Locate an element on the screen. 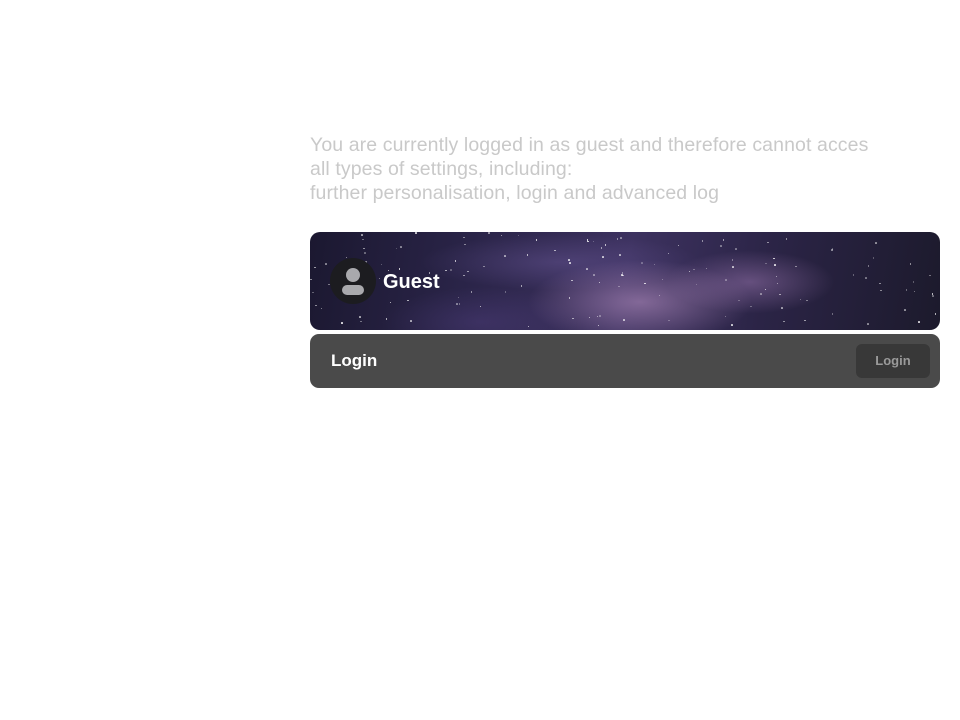 This screenshot has height=720, width=960. login-button: Login is located at coordinates (893, 361).